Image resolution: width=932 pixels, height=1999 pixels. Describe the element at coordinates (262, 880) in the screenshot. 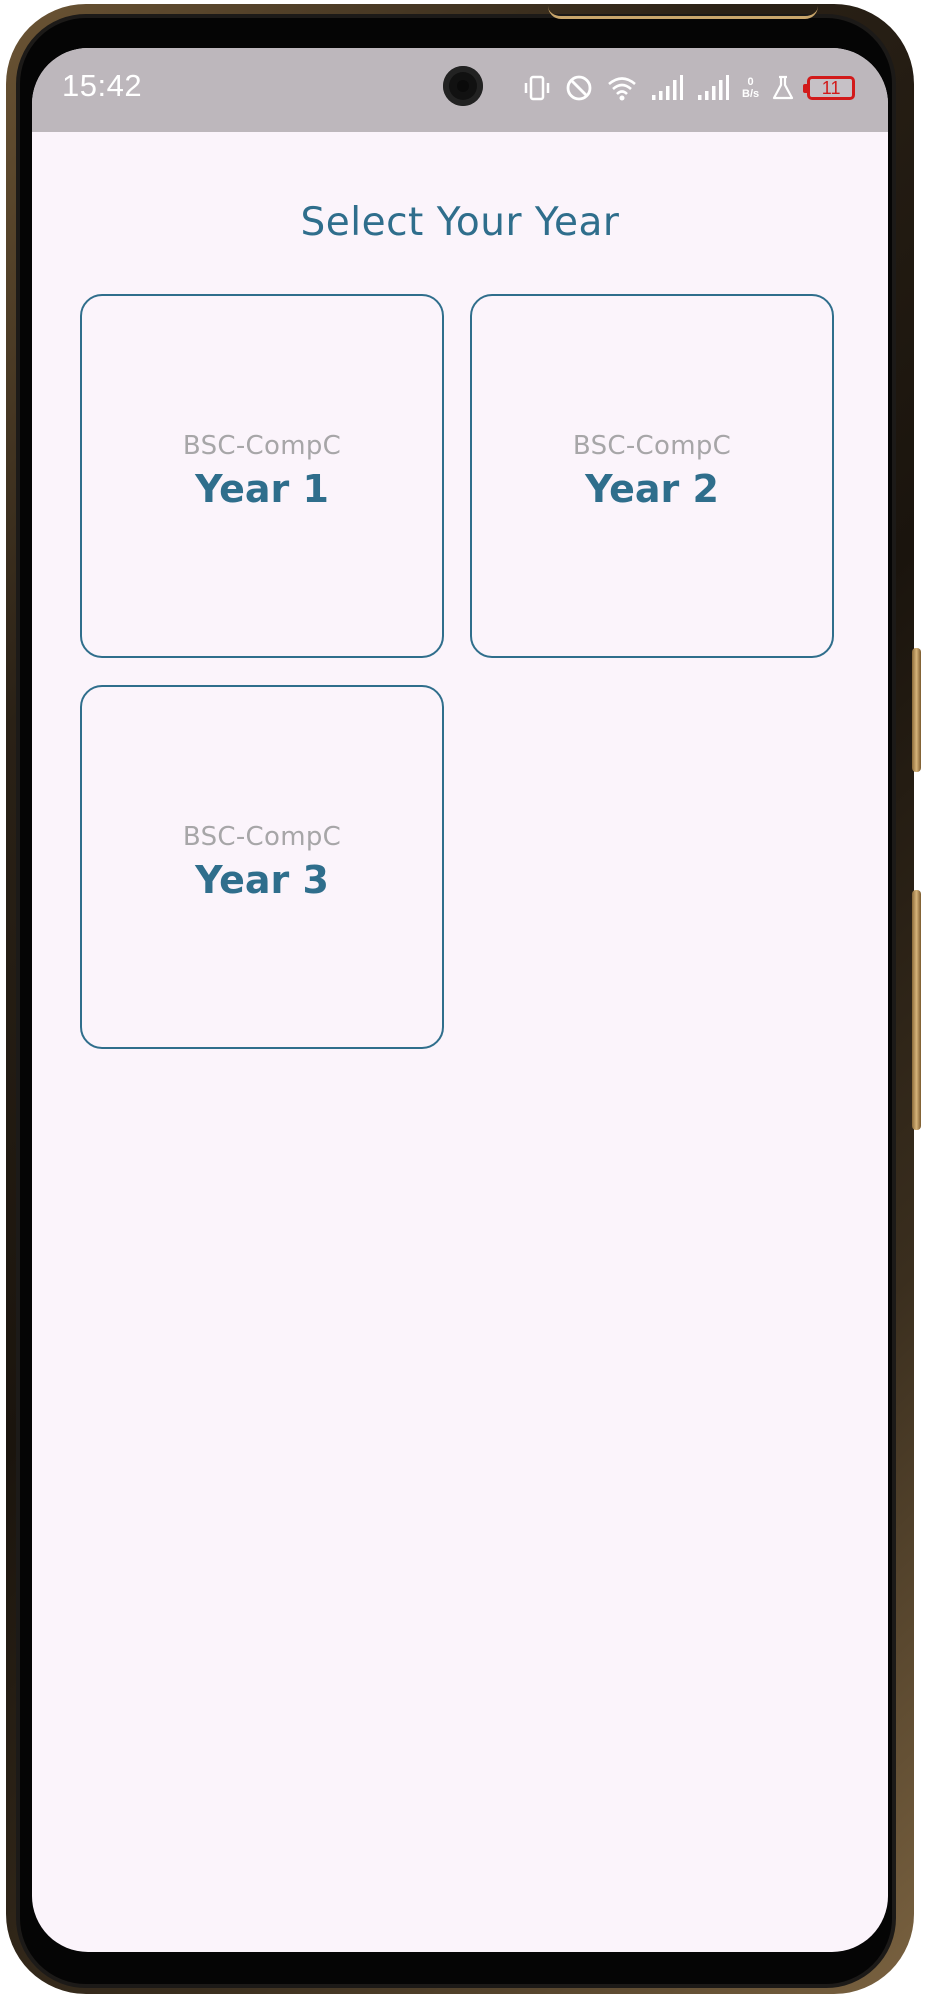

I see `year-label: Year 3` at that location.